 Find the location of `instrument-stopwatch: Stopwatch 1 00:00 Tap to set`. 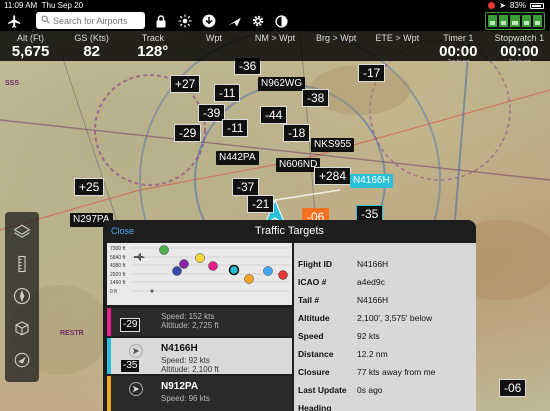

instrument-stopwatch: Stopwatch 1 00:00 Tap to set is located at coordinates (519, 48).